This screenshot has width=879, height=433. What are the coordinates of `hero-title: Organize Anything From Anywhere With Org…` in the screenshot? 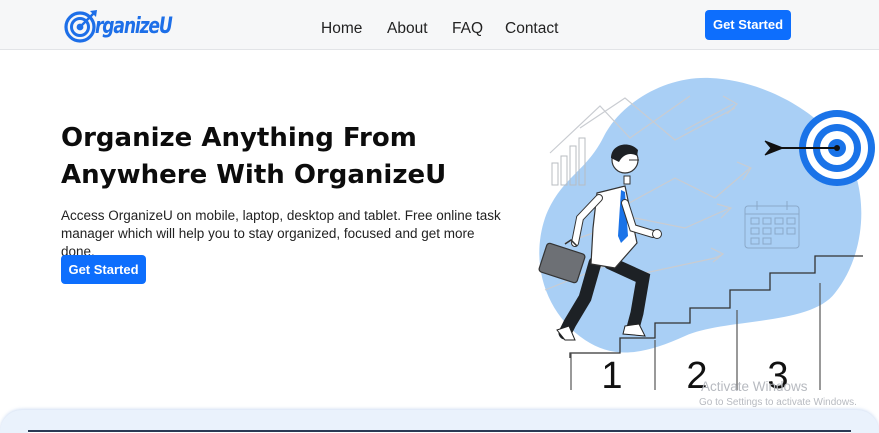 It's located at (254, 156).